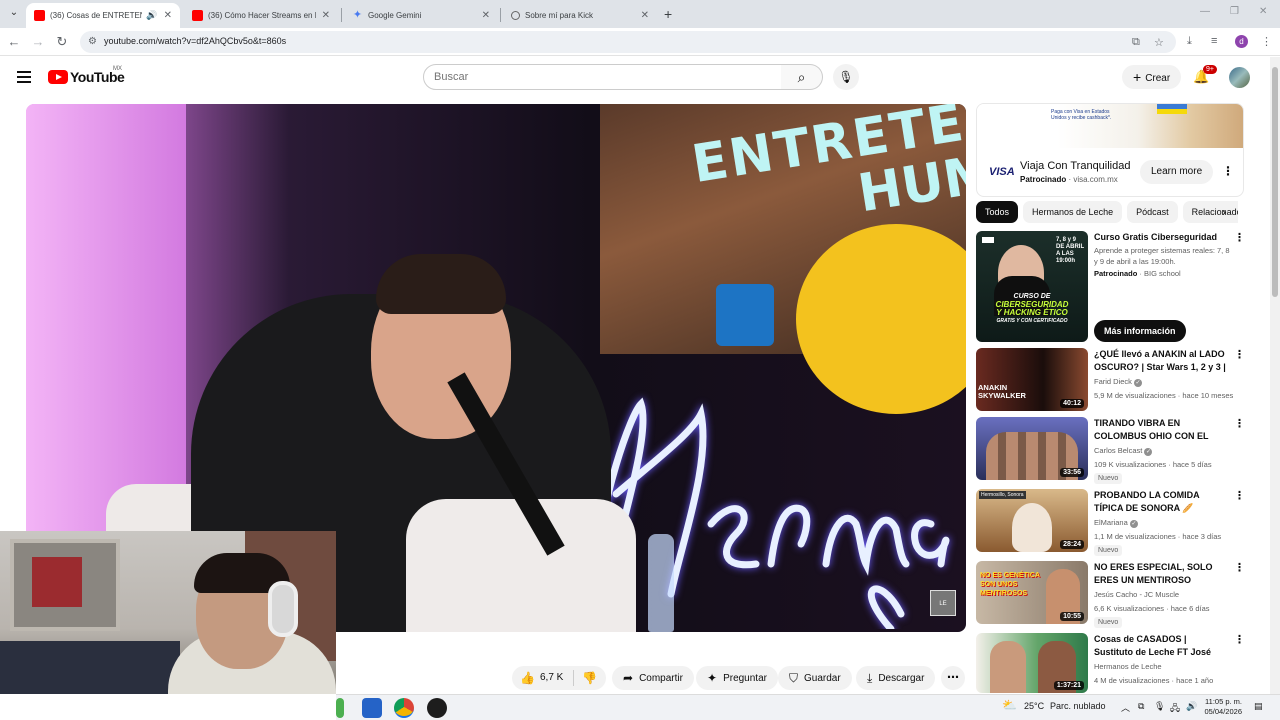 Image resolution: width=1280 pixels, height=720 pixels. What do you see at coordinates (1159, 706) in the screenshot?
I see `mic-tray-icon: 🎙` at bounding box center [1159, 706].